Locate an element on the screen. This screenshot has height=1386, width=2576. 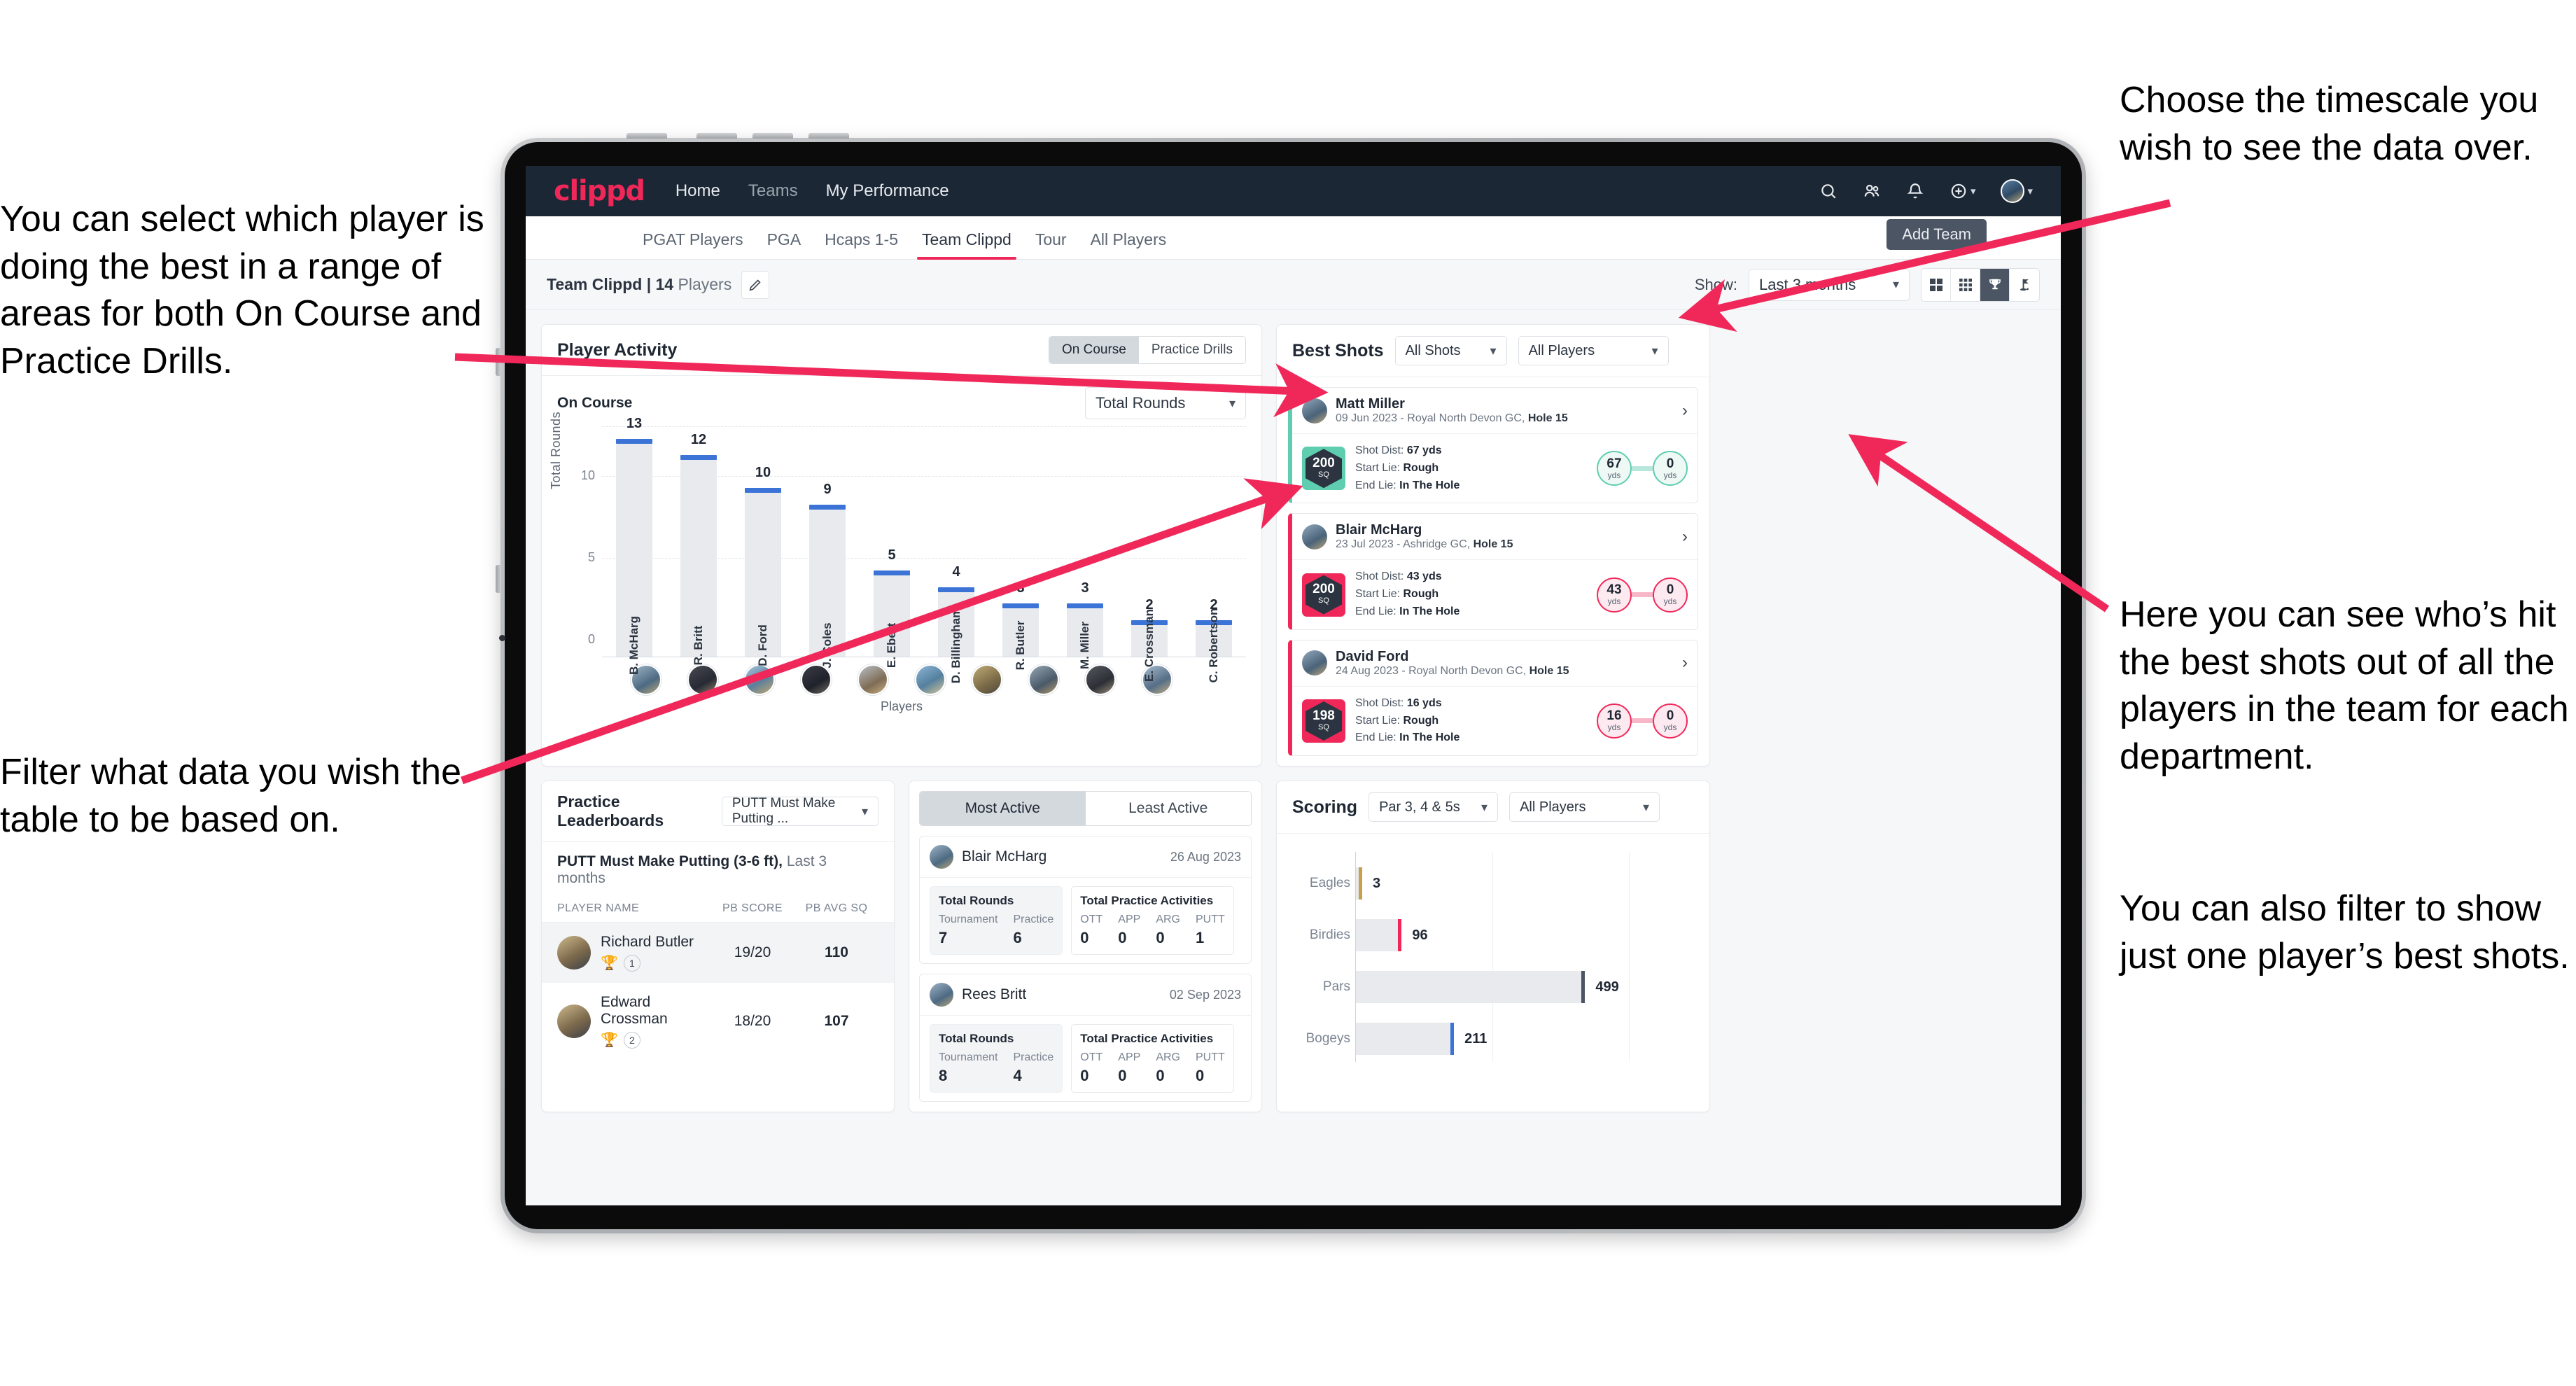
chart-bar-group: 13 B. McHarg is located at coordinates (634, 545).